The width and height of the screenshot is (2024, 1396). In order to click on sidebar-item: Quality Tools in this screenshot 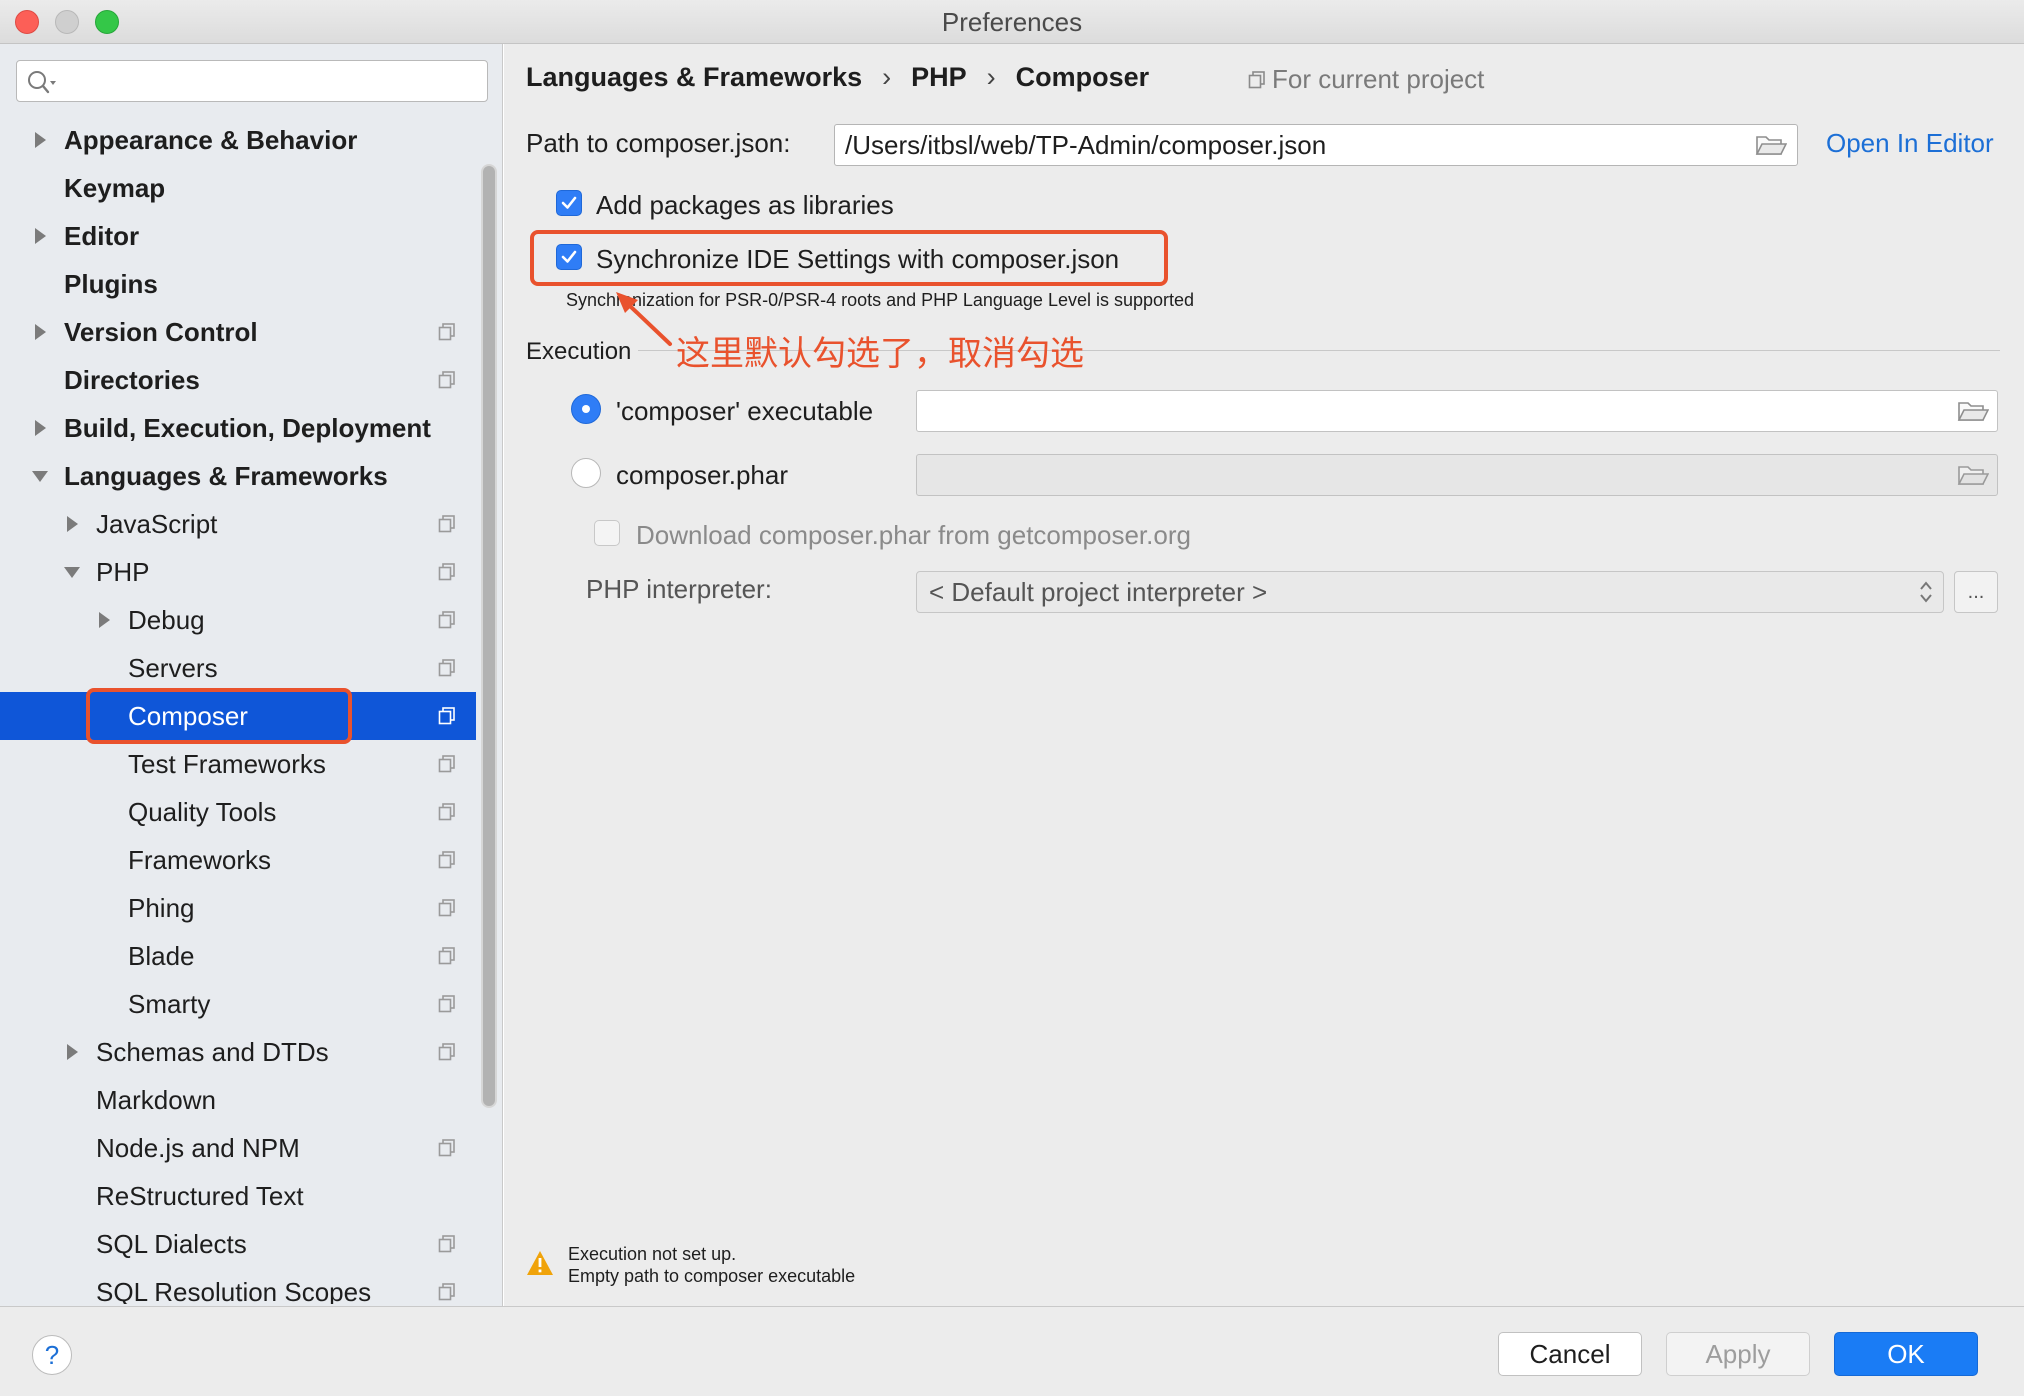, I will do `click(238, 812)`.